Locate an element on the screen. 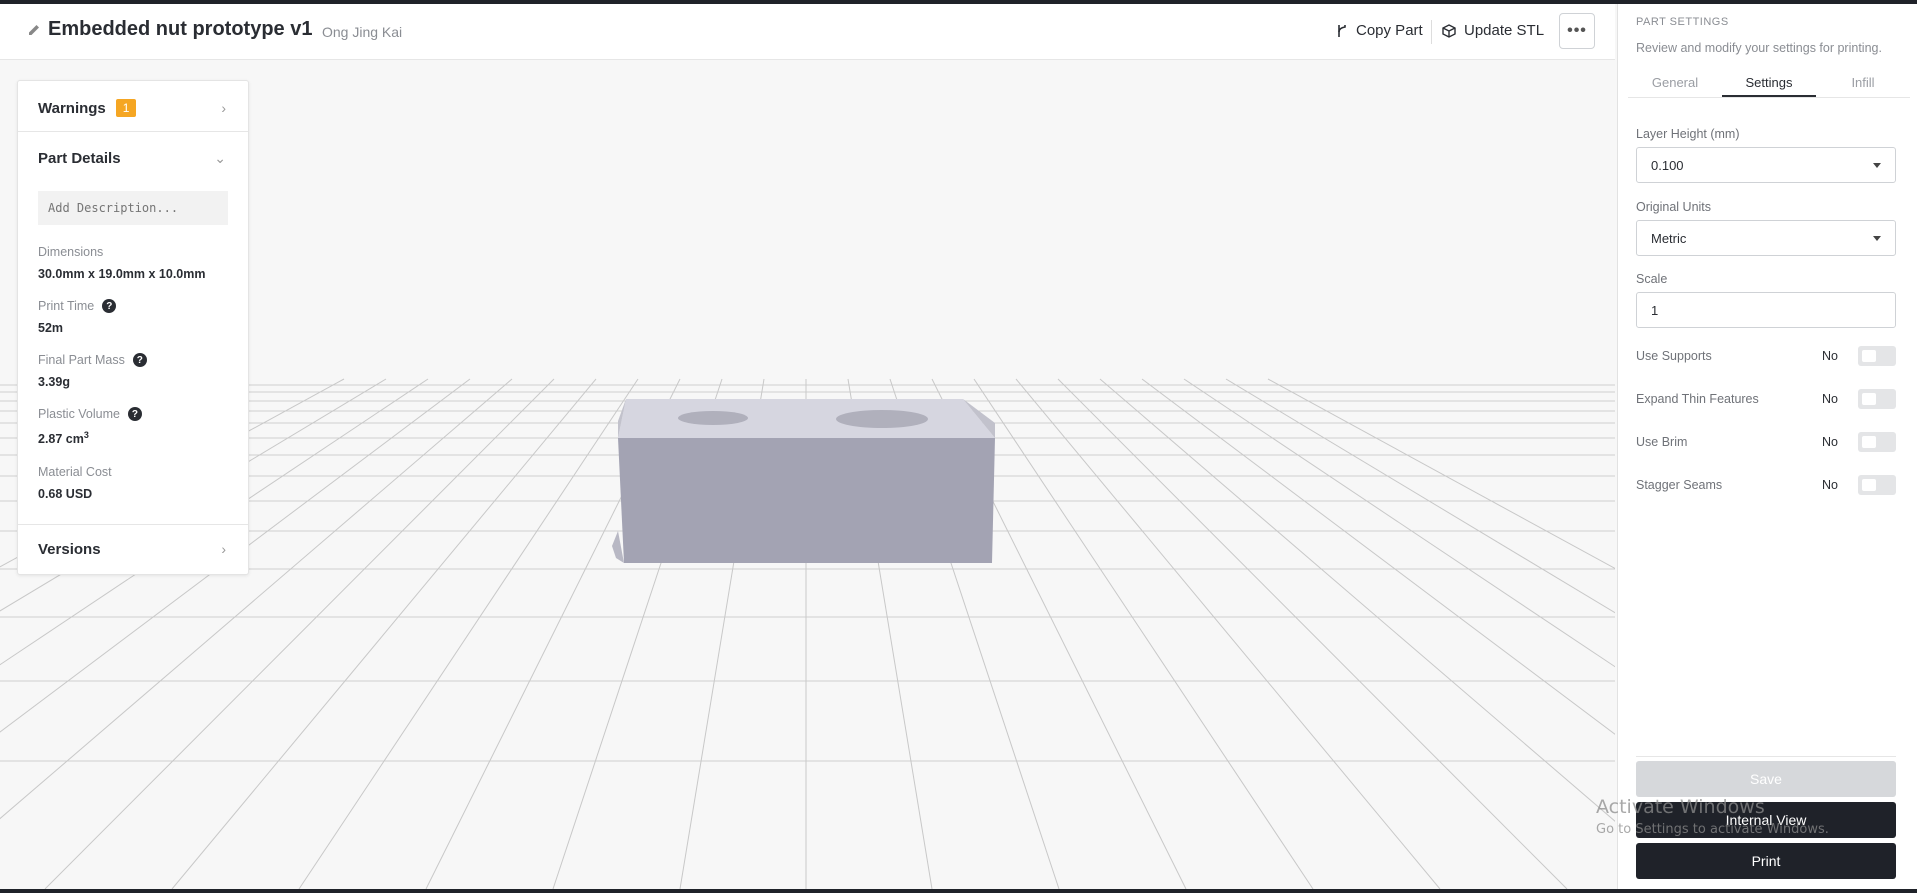  final-mass-value: 3.39g is located at coordinates (54, 382).